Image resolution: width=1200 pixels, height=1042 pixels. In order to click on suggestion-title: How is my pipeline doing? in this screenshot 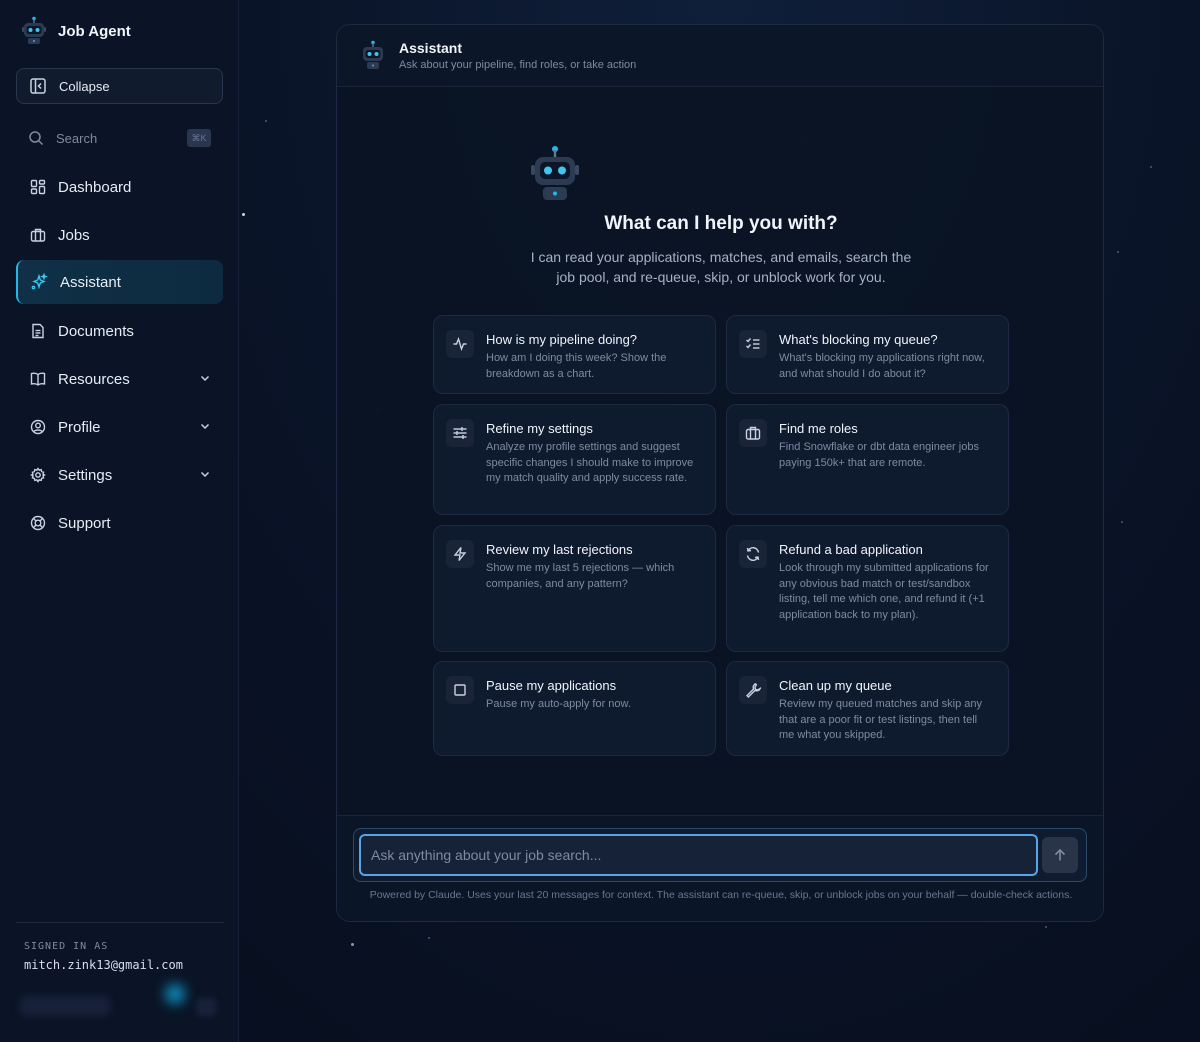, I will do `click(562, 339)`.